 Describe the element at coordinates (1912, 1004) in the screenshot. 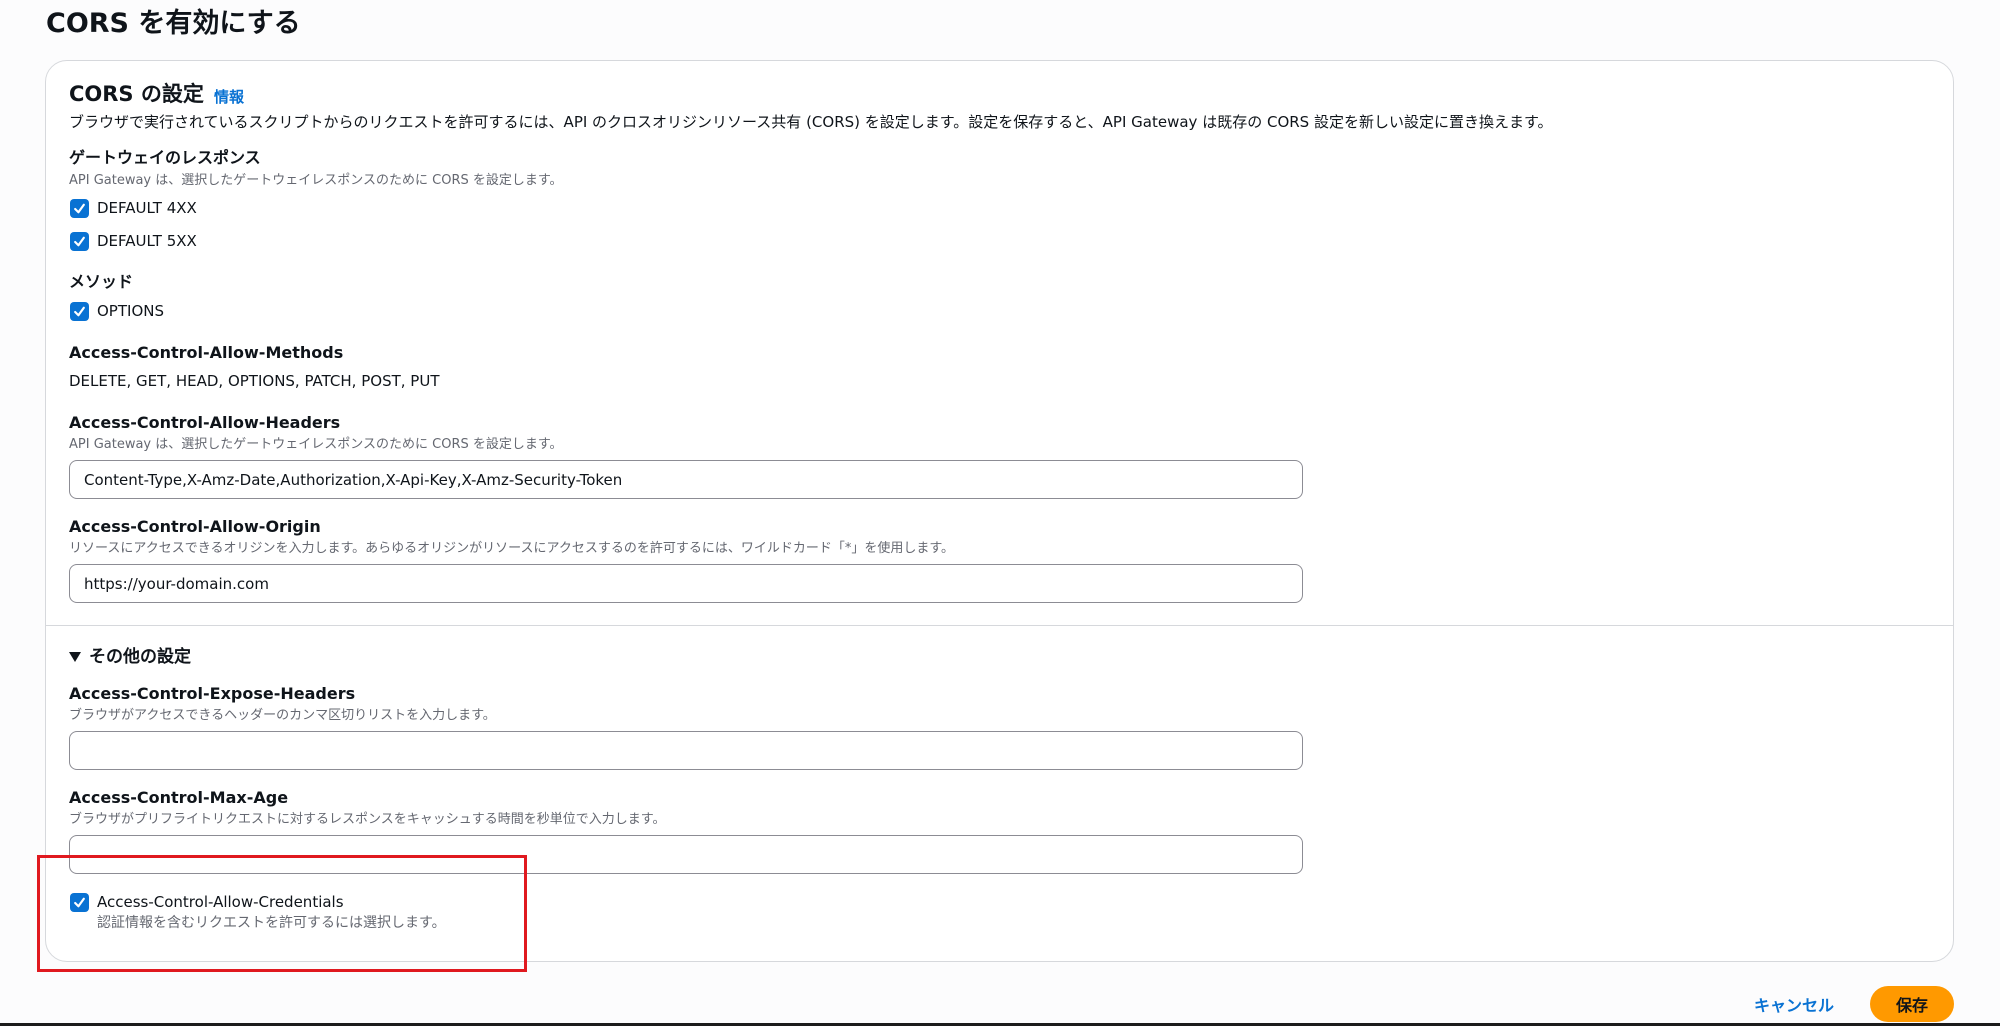

I see `save-button: 保存` at that location.